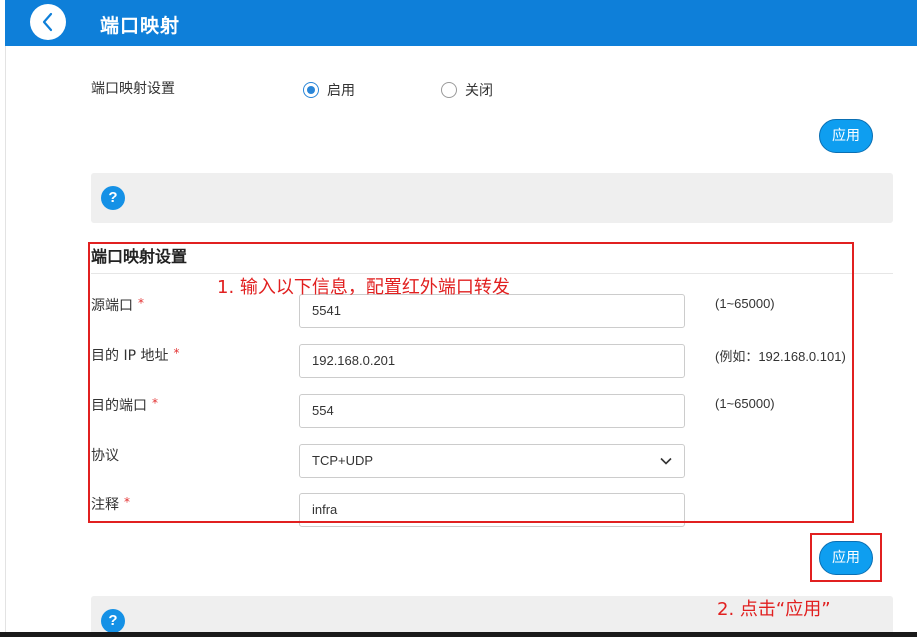 Image resolution: width=917 pixels, height=637 pixels. Describe the element at coordinates (479, 91) in the screenshot. I see `radio-disable-label: 关闭` at that location.